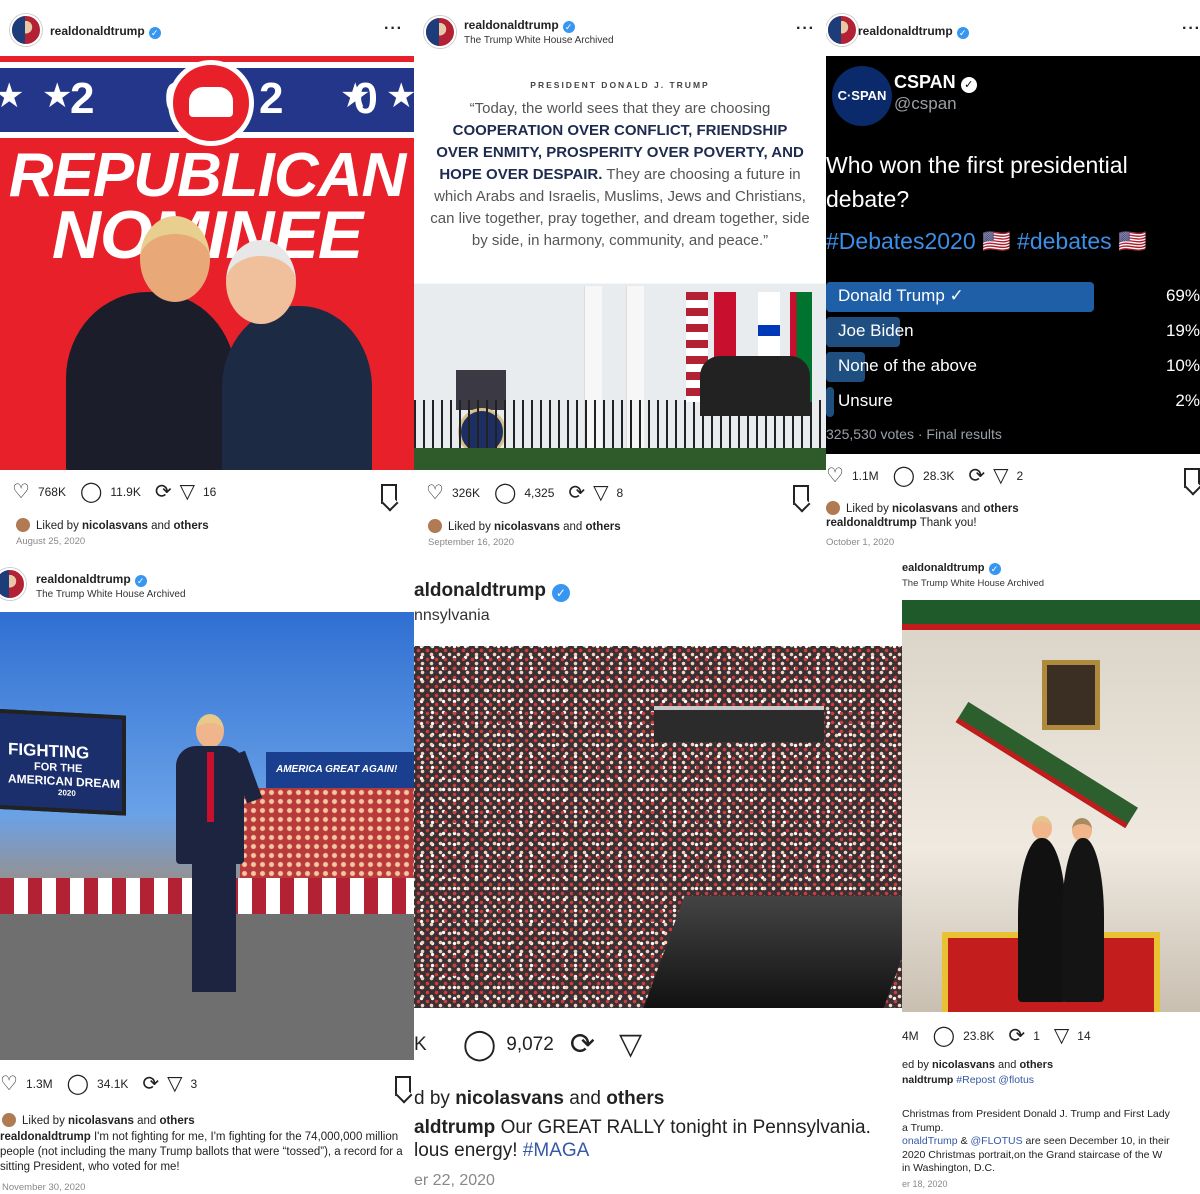 The height and width of the screenshot is (1194, 1200). What do you see at coordinates (340, 772) in the screenshot?
I see `rally-backdrop: AMERICA GREAT AGAIN!` at bounding box center [340, 772].